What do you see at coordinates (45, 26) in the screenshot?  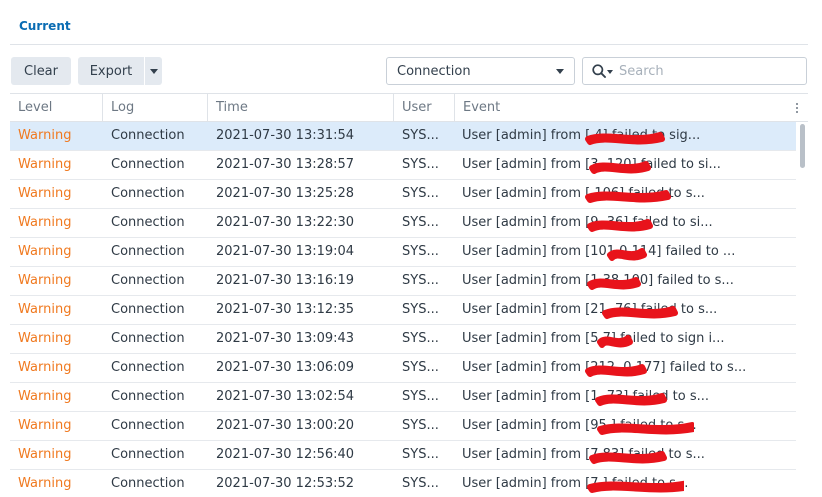 I see `tab-current: Current` at bounding box center [45, 26].